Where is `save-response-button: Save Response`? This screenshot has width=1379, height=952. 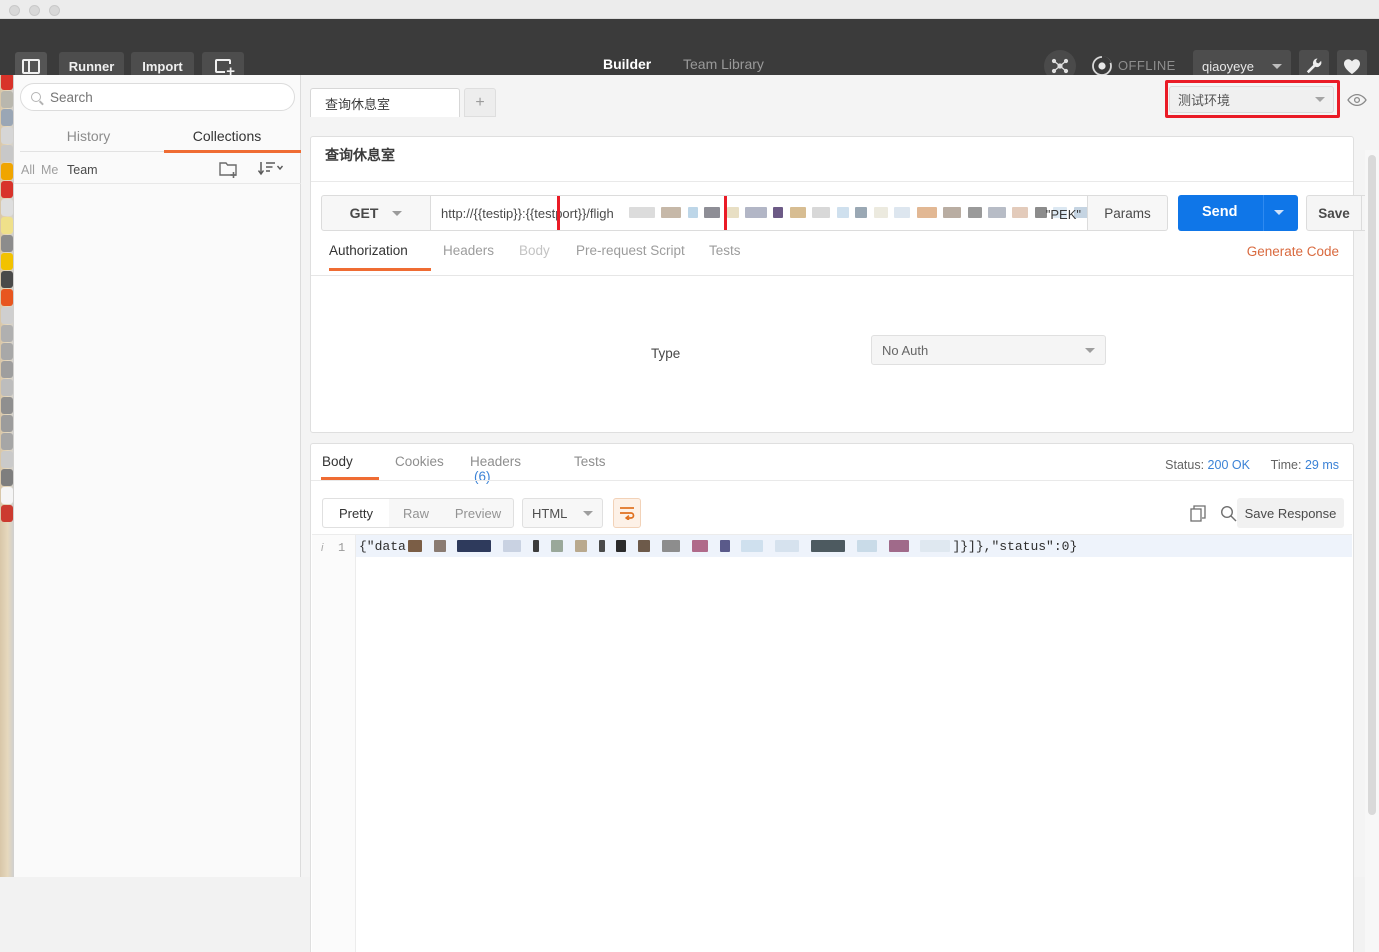 save-response-button: Save Response is located at coordinates (1290, 513).